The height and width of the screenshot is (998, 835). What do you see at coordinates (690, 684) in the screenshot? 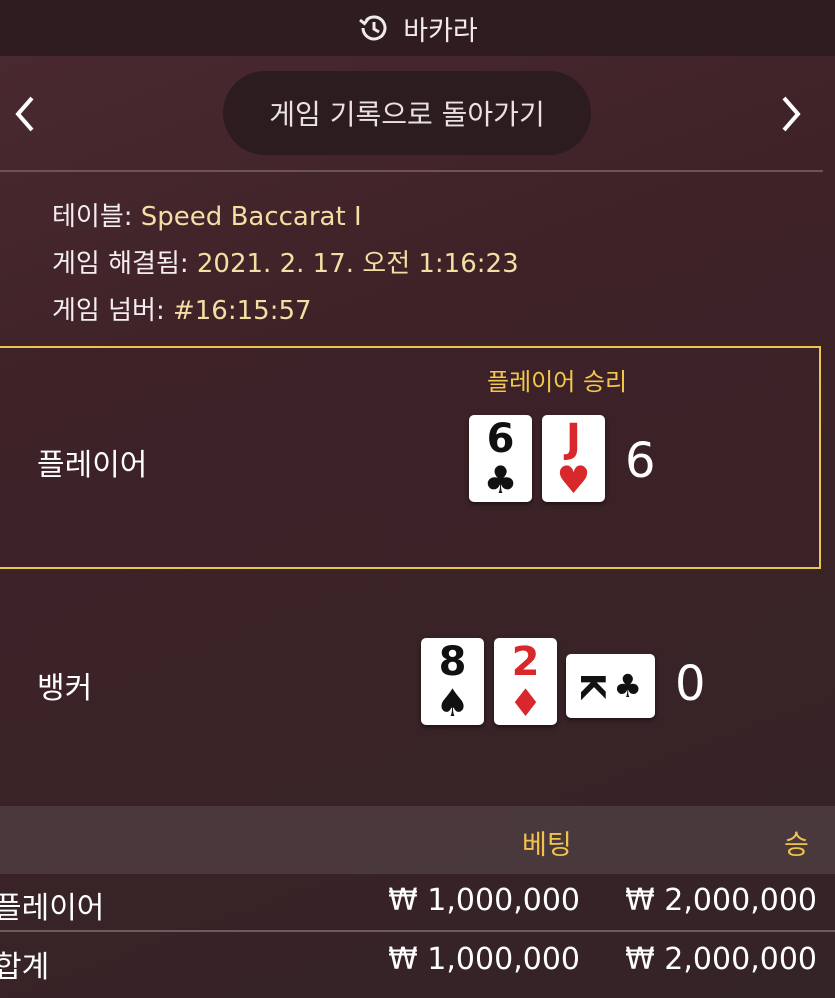
I see `banker-score: 0` at bounding box center [690, 684].